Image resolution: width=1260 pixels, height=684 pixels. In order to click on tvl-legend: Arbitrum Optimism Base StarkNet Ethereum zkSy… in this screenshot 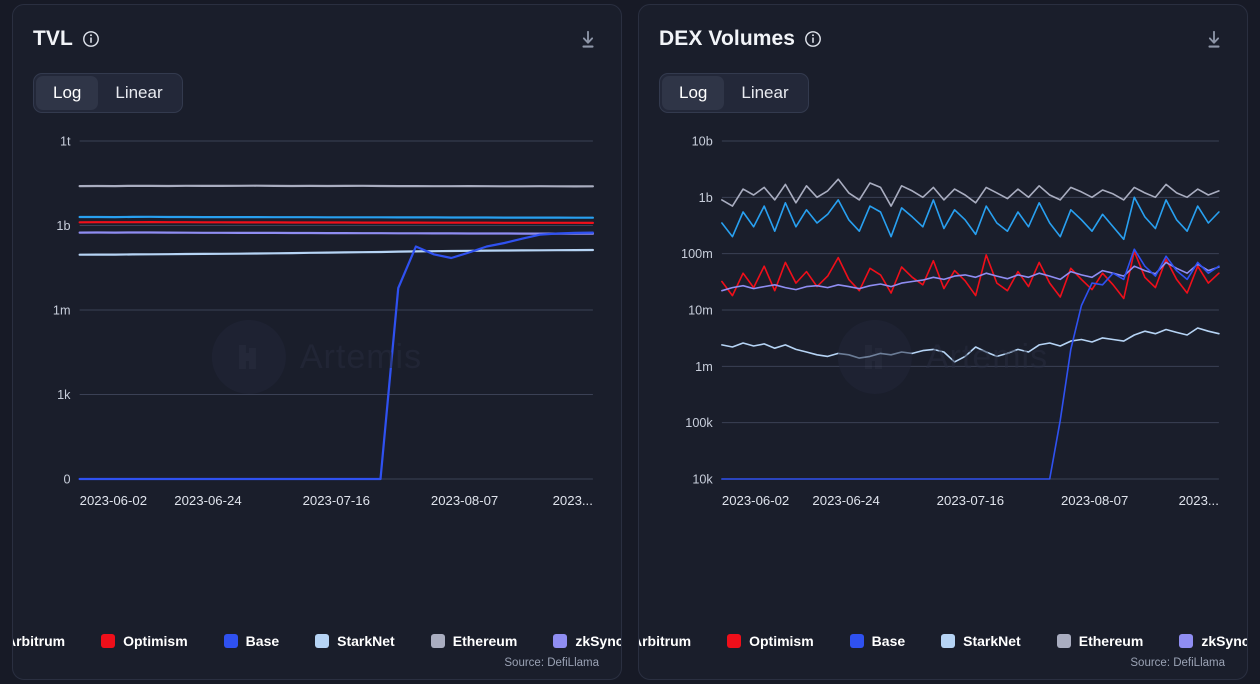, I will do `click(317, 640)`.